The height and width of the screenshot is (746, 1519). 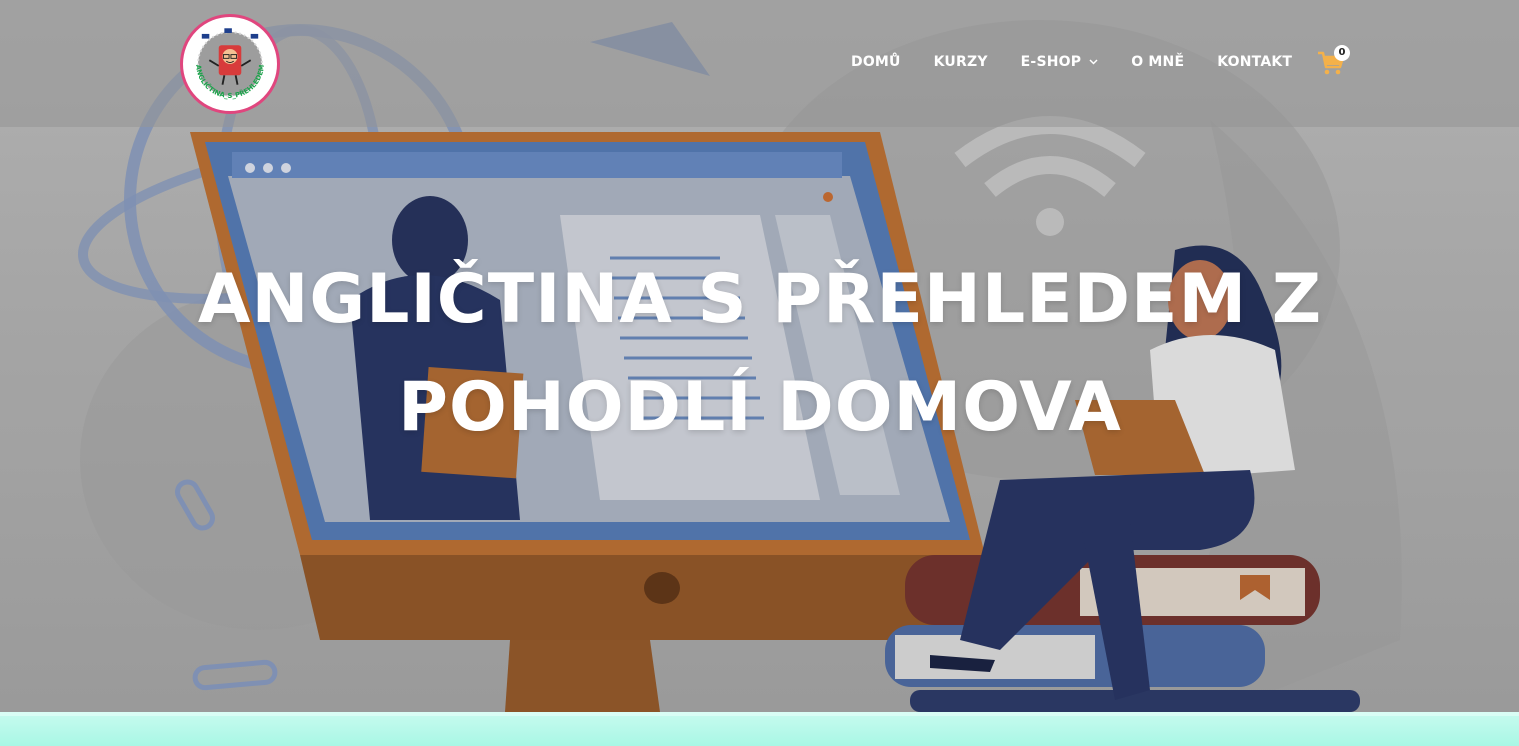 I want to click on nav-item-eshop: E-SHOP, so click(x=1060, y=62).